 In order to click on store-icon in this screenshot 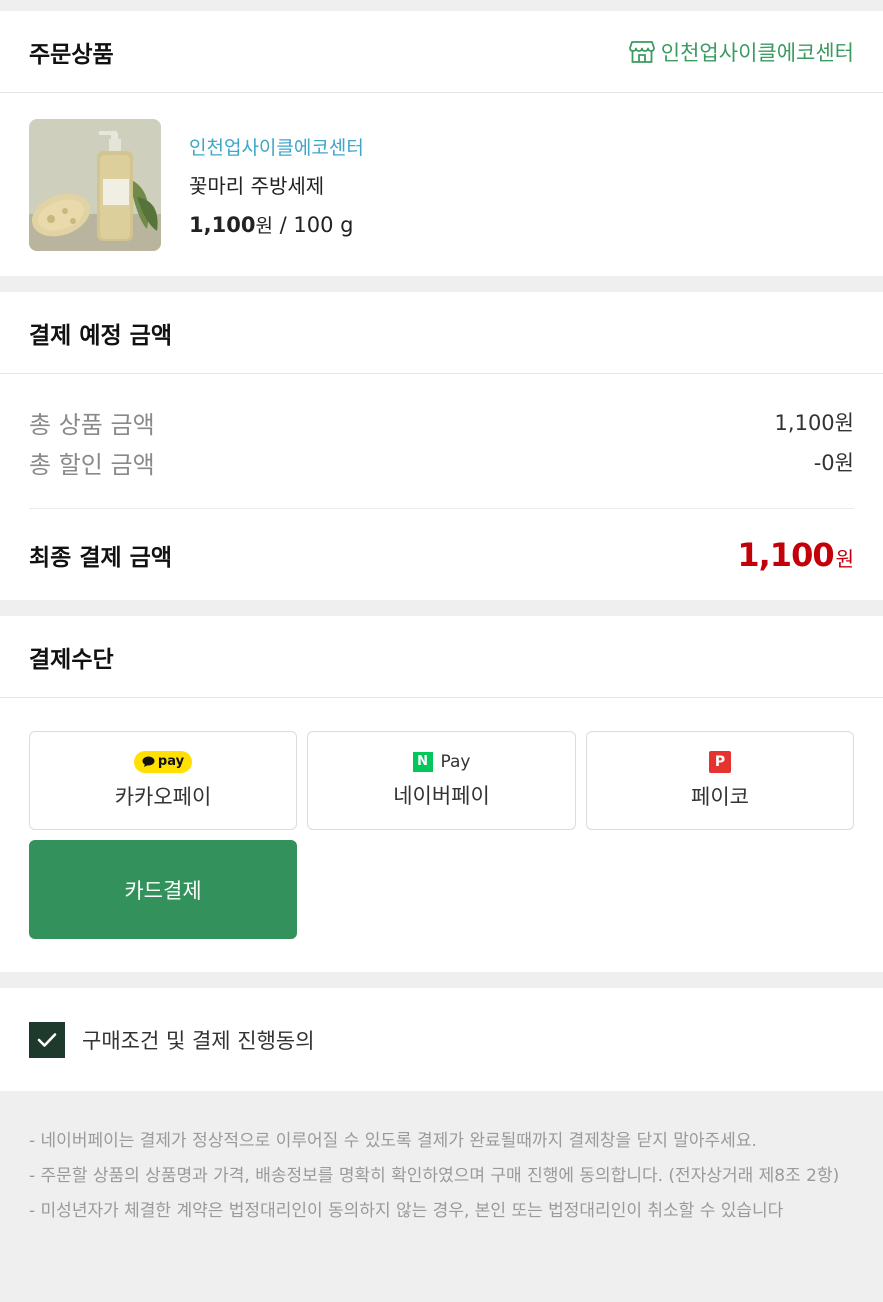, I will do `click(641, 52)`.